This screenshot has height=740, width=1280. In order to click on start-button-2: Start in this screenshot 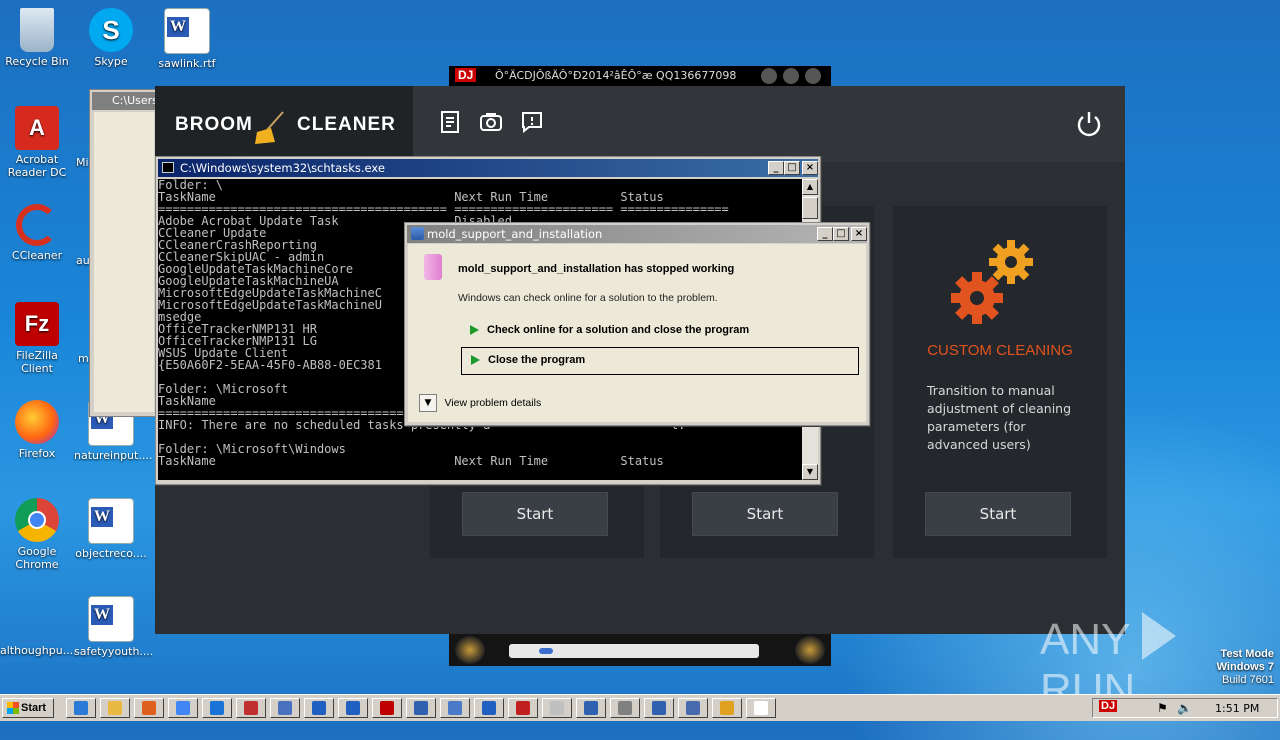, I will do `click(765, 514)`.